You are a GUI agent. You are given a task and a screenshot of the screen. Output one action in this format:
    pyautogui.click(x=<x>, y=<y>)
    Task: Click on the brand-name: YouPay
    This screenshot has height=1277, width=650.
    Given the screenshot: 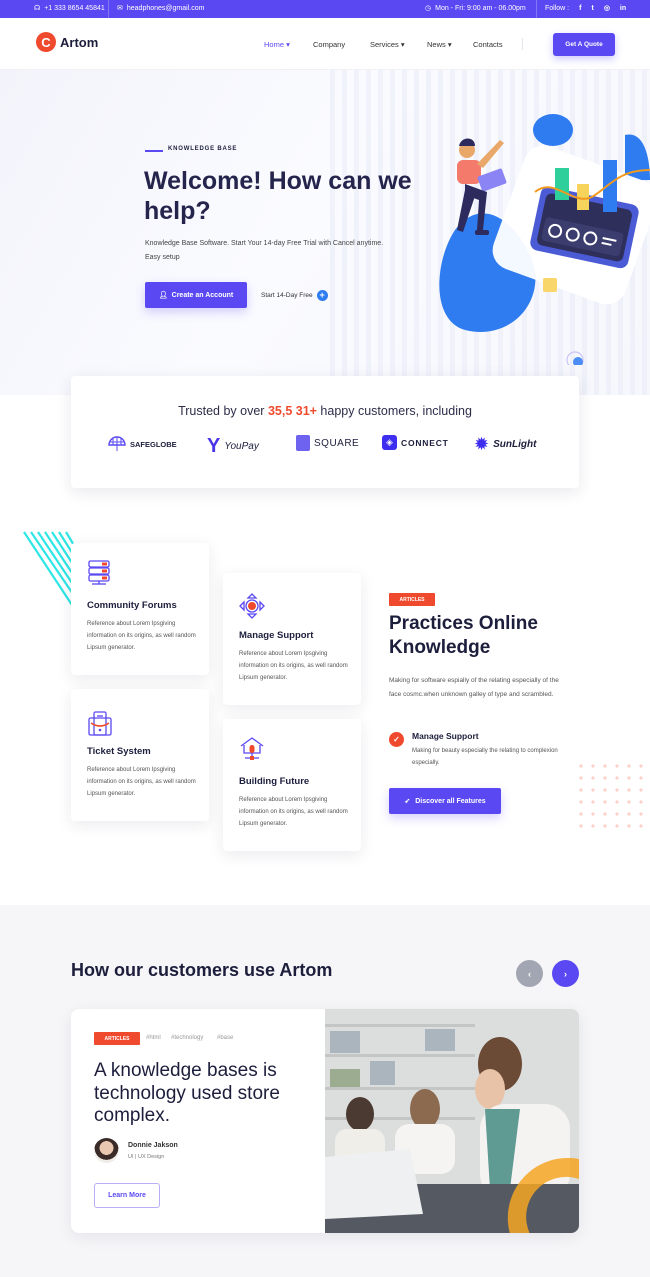 What is the action you would take?
    pyautogui.click(x=241, y=446)
    